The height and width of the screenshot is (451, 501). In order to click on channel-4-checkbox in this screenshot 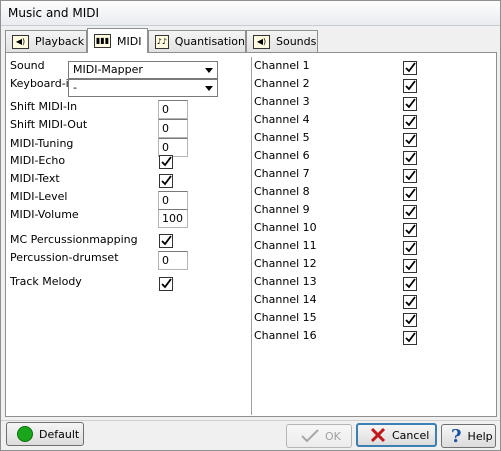, I will do `click(410, 122)`.